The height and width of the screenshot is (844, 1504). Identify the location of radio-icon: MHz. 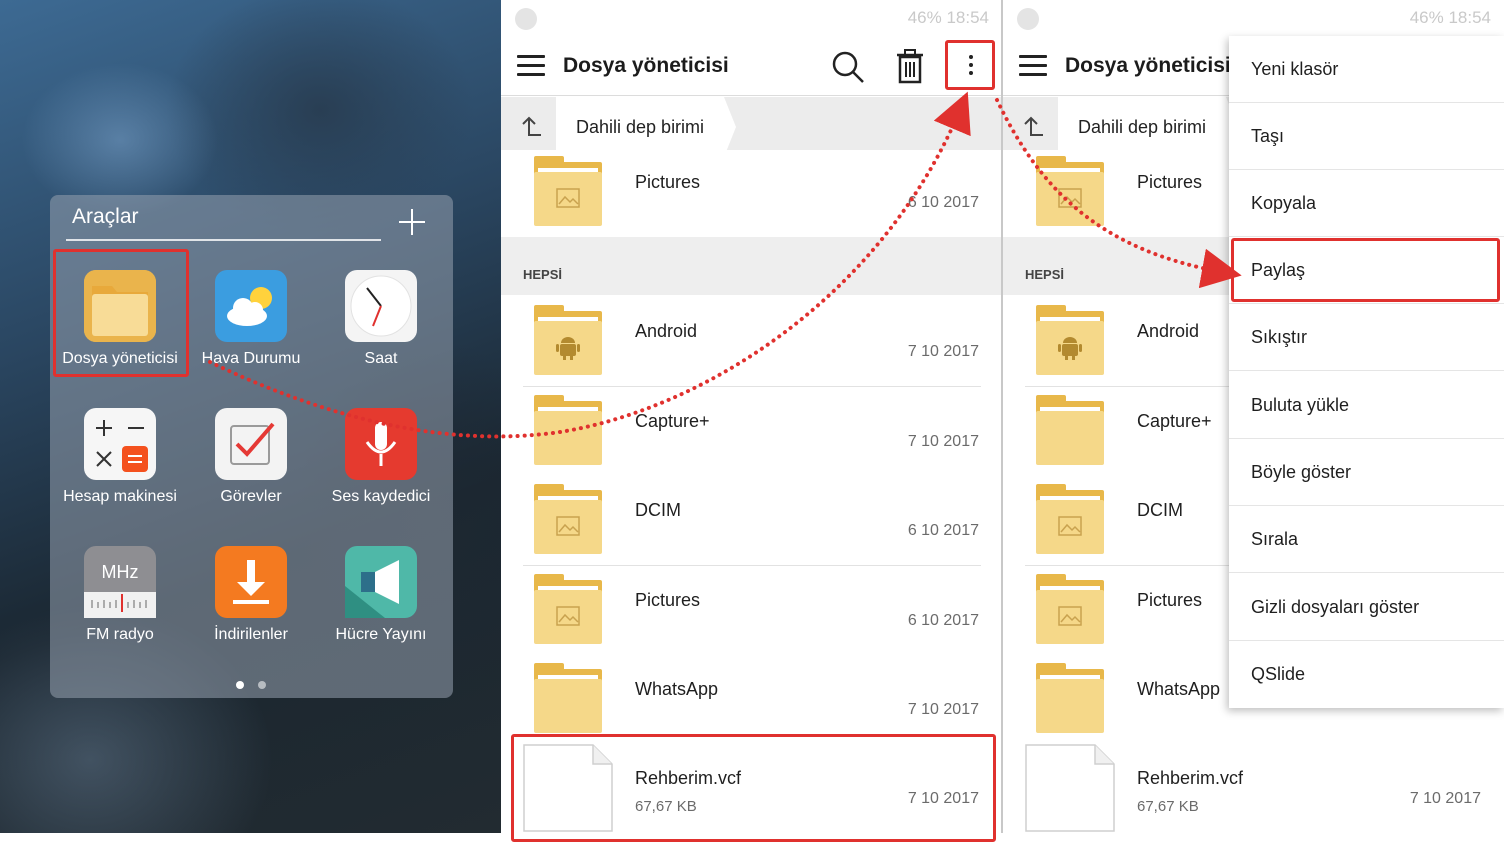
(120, 582).